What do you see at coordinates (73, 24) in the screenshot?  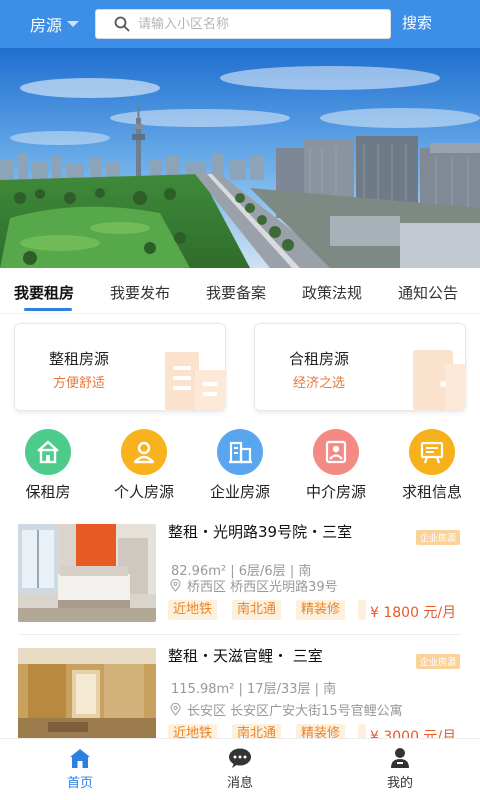 I see `caret-down-icon` at bounding box center [73, 24].